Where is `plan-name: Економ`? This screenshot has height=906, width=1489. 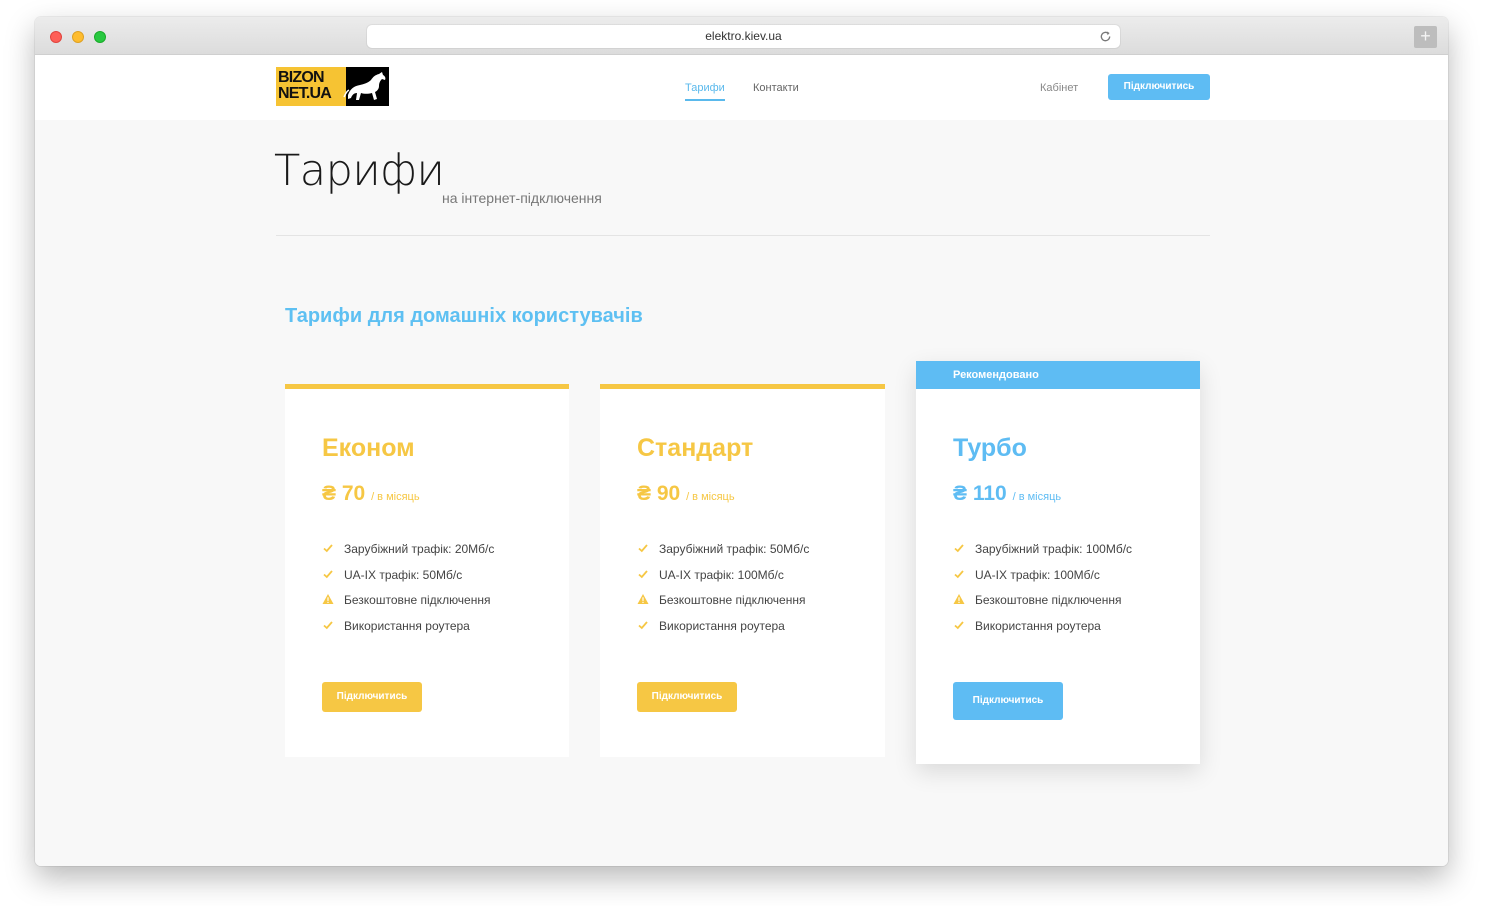 plan-name: Економ is located at coordinates (368, 448).